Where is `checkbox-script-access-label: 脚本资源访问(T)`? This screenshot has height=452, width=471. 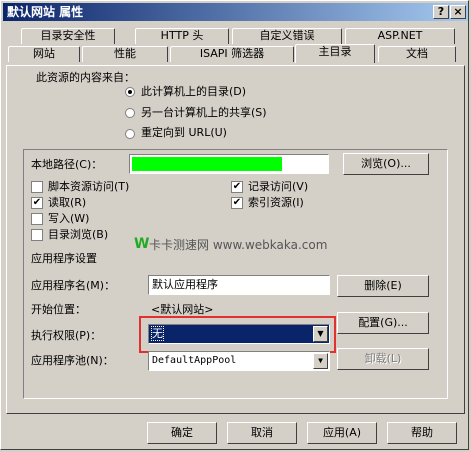 checkbox-script-access-label: 脚本资源访问(T) is located at coordinates (88, 187).